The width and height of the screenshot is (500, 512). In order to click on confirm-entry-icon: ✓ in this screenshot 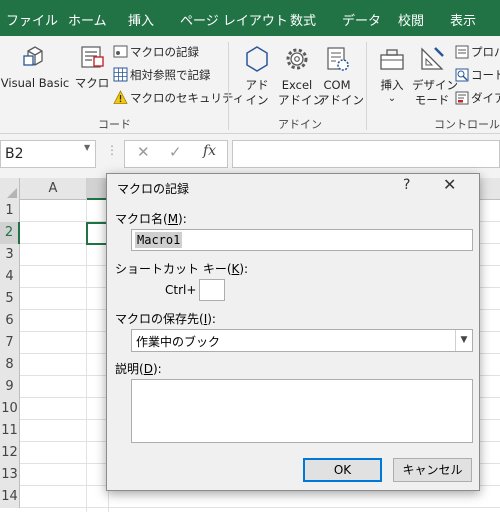, I will do `click(175, 152)`.